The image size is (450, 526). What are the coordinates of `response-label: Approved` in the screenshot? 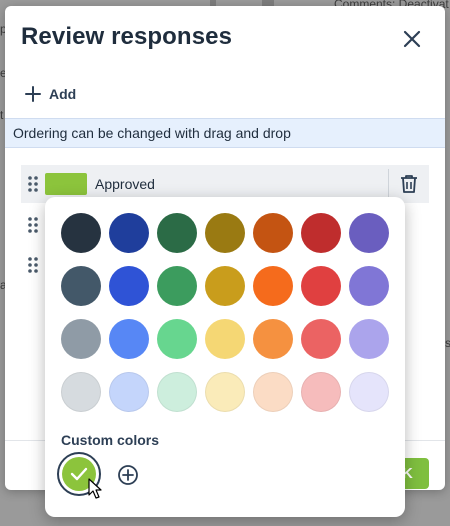 It's located at (125, 184).